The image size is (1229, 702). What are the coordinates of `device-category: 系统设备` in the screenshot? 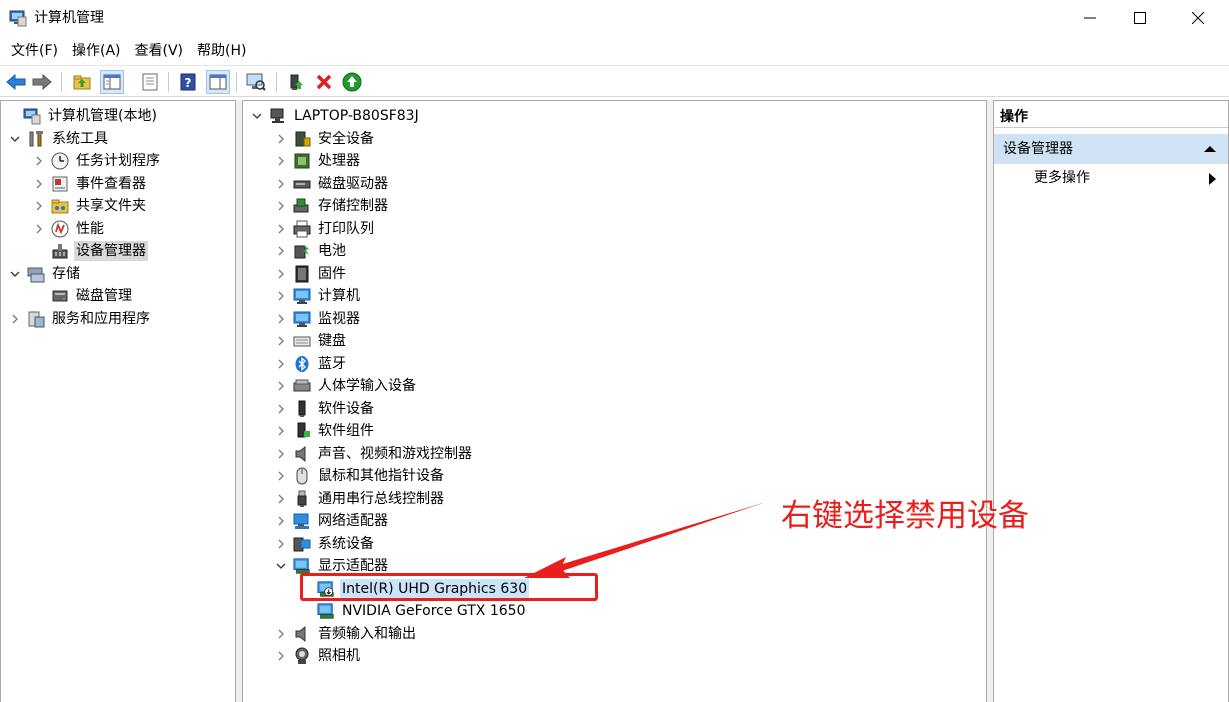 It's located at (325, 544).